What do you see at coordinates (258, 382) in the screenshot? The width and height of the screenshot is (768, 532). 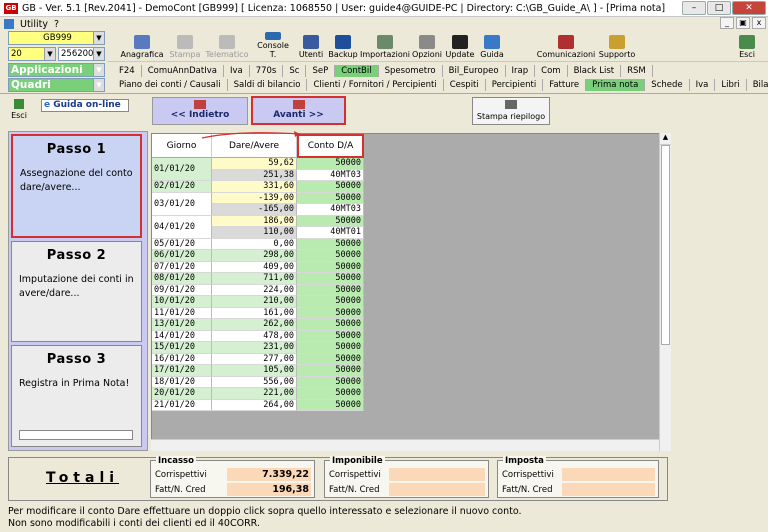 I see `table-row: 18/01/20 556,00 50000` at bounding box center [258, 382].